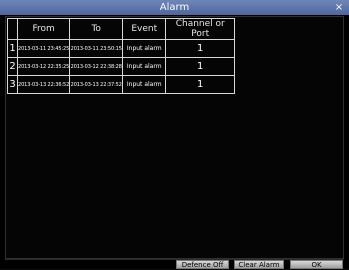 The image size is (349, 270). I want to click on clear-alarm-button: Clear Alarm, so click(259, 264).